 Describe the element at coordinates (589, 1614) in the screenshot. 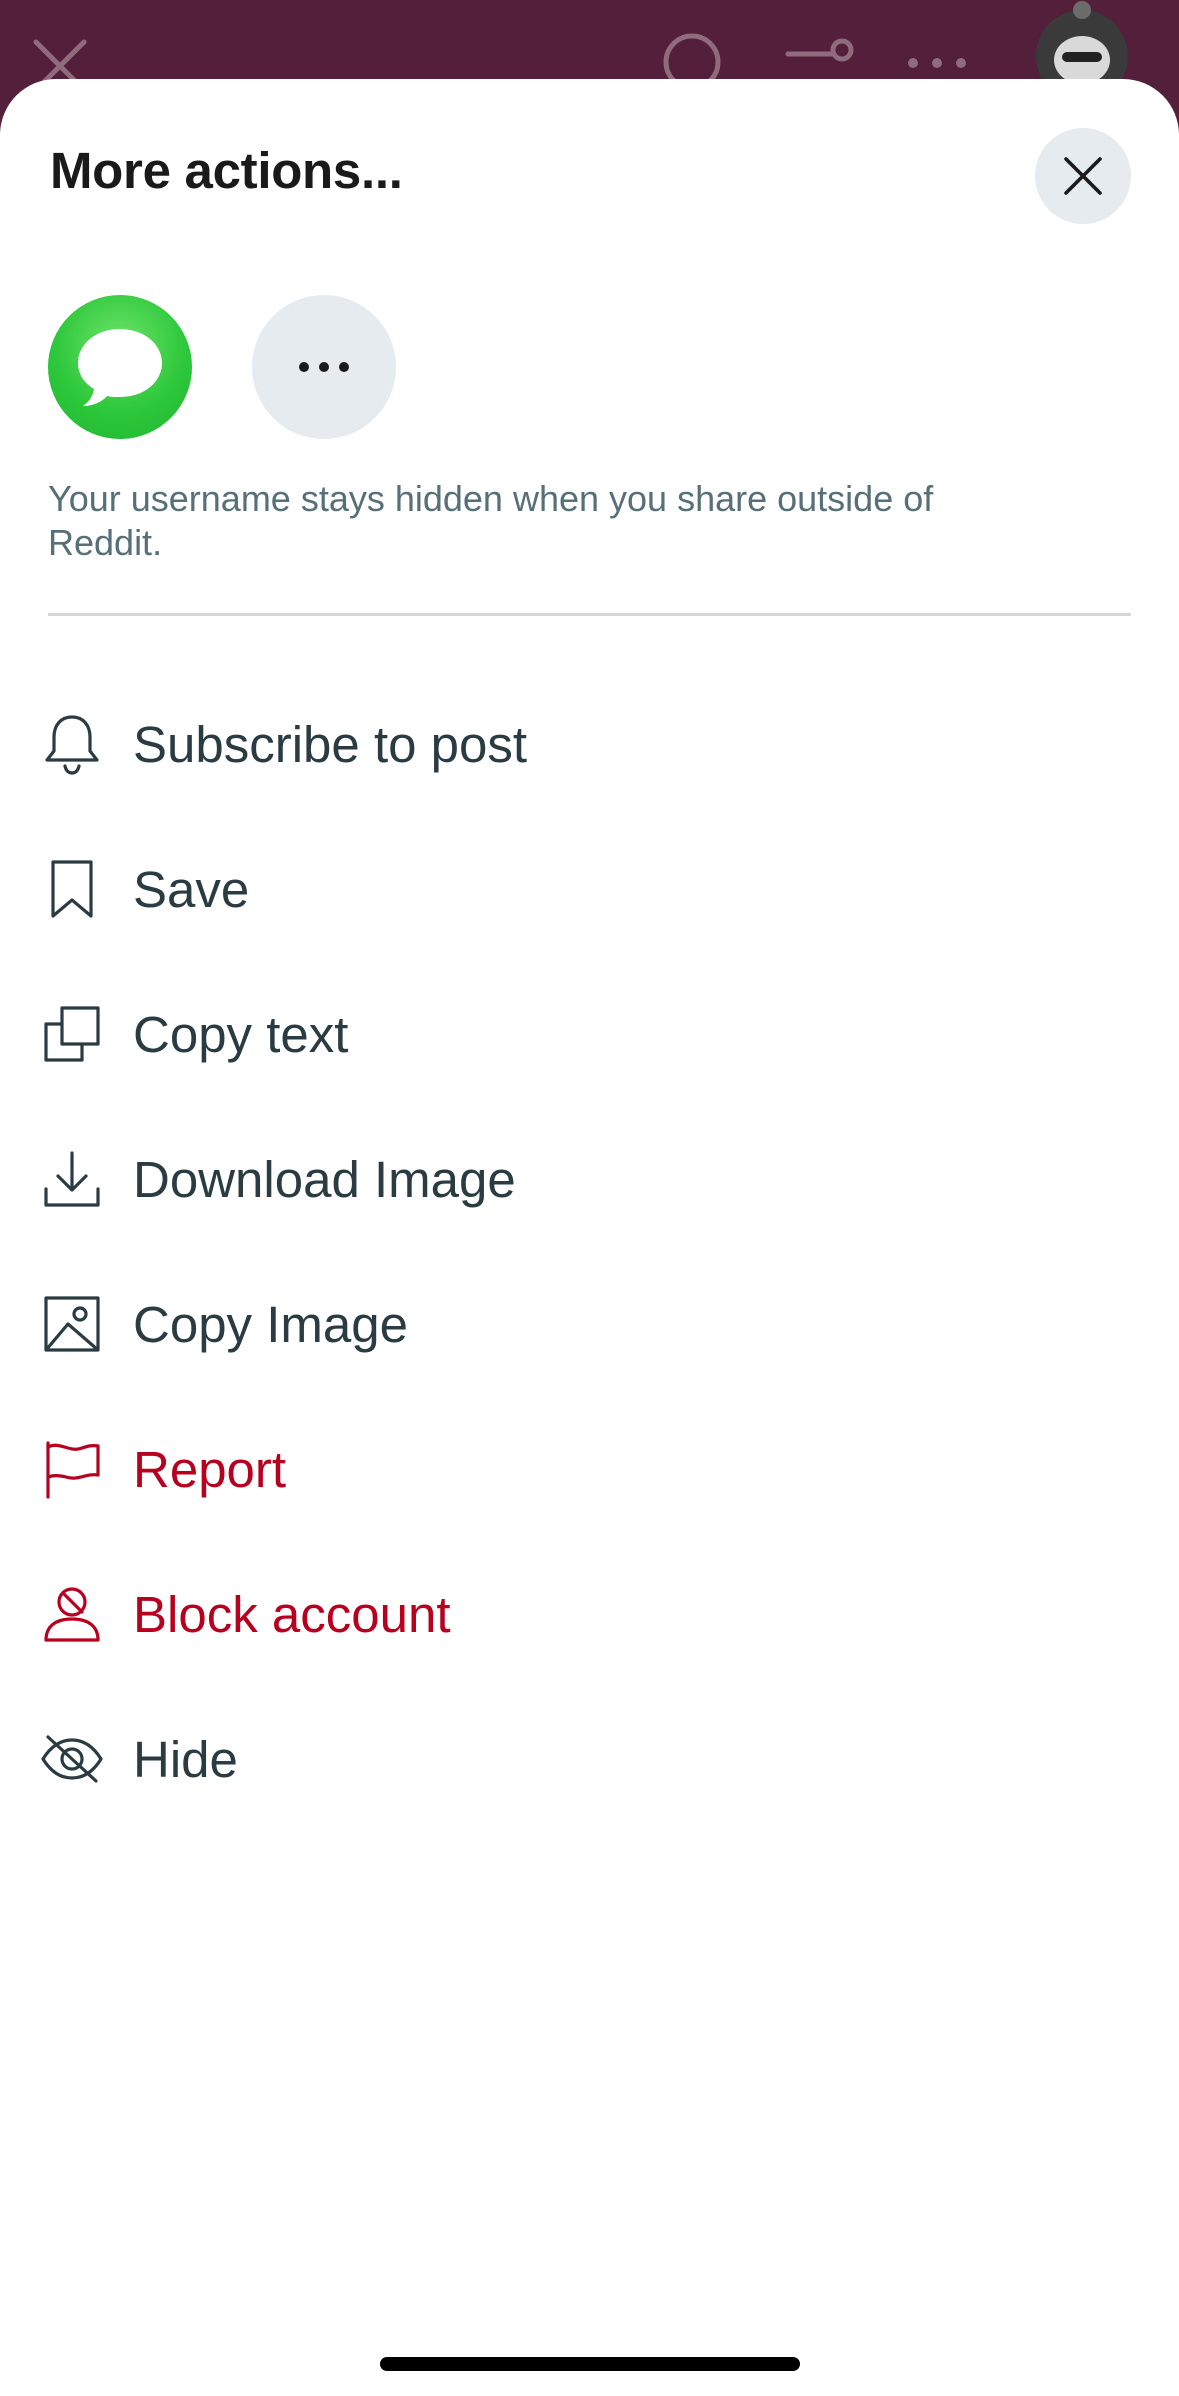

I see `menu-item-block-account: Block account` at that location.